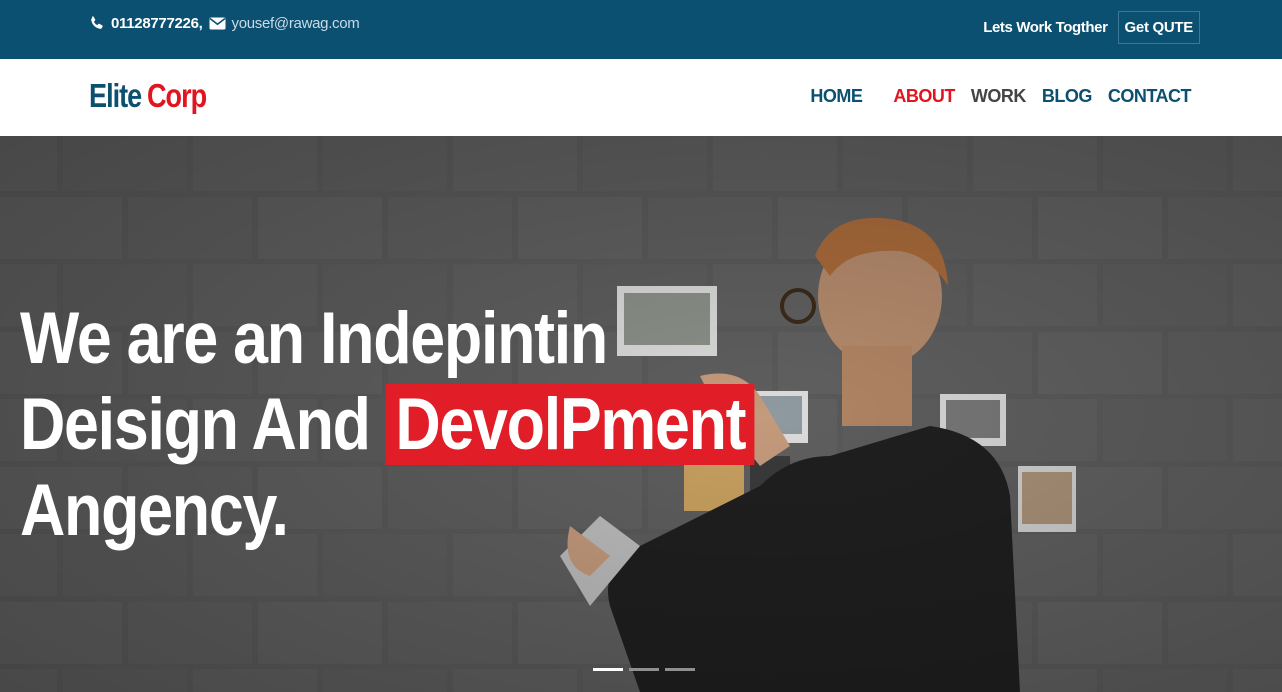 This screenshot has height=692, width=1282. I want to click on nav-menu: HOME ABOUT WORK BLOG CONTACT, so click(1000, 96).